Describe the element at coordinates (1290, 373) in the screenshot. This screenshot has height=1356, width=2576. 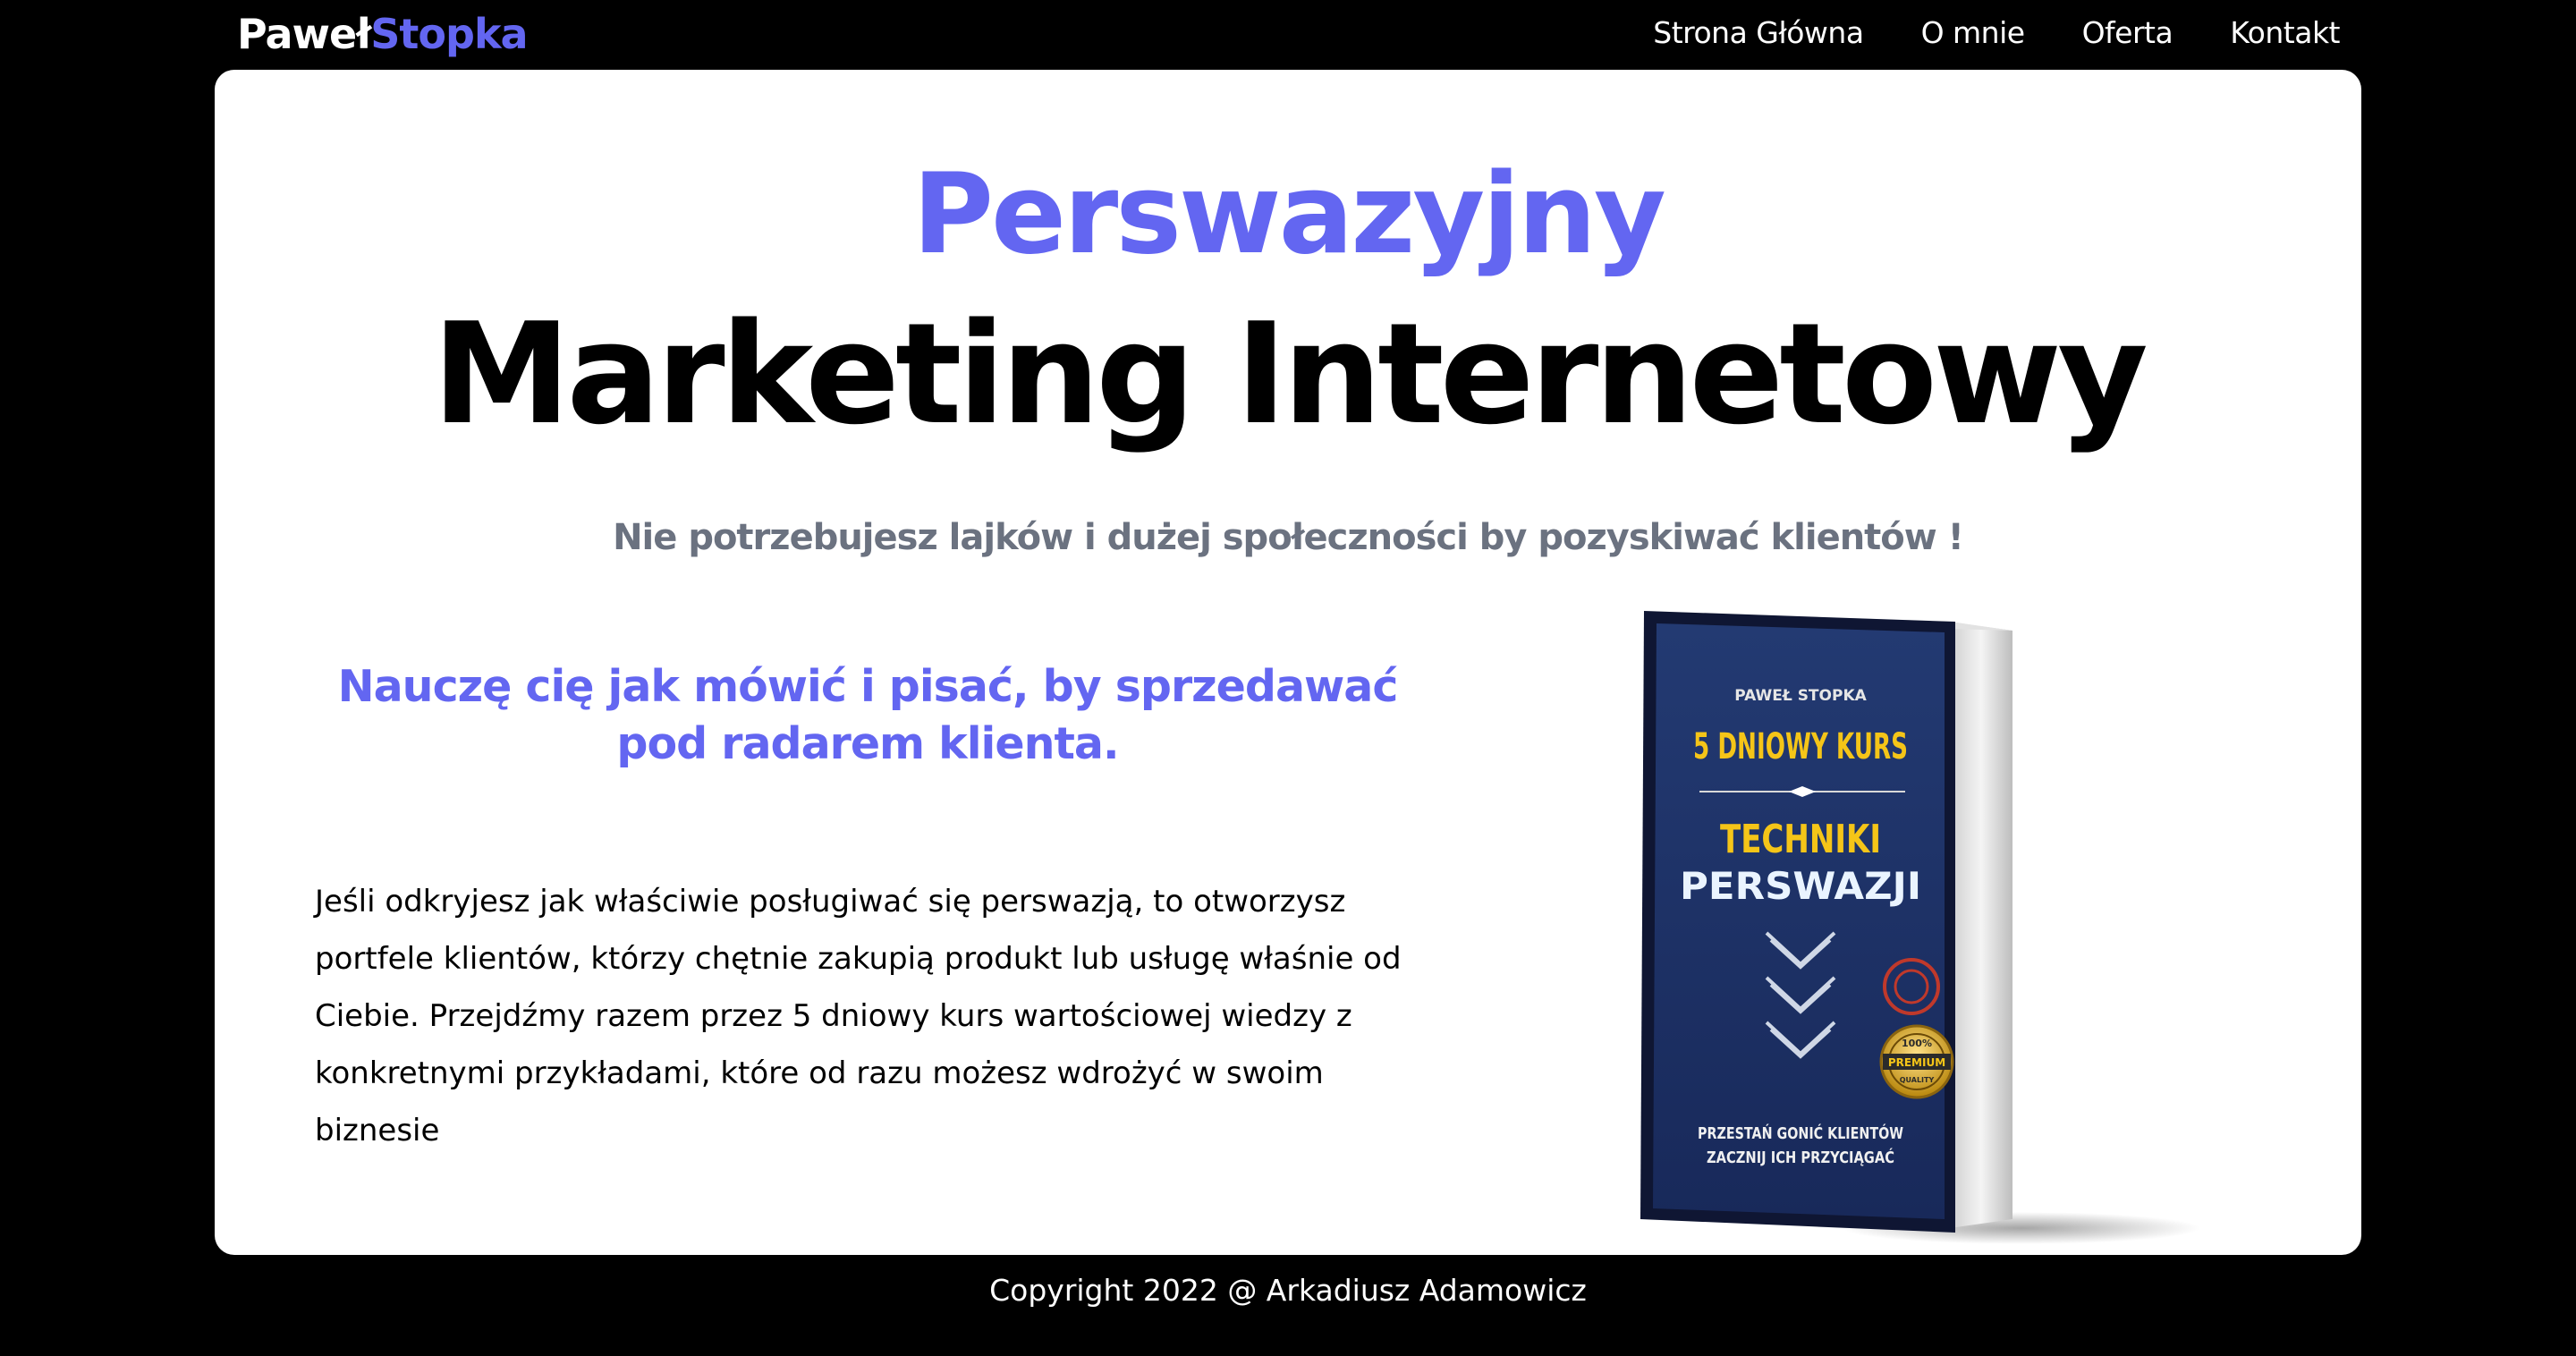
I see `hero-title: Marketing Internetowy` at that location.